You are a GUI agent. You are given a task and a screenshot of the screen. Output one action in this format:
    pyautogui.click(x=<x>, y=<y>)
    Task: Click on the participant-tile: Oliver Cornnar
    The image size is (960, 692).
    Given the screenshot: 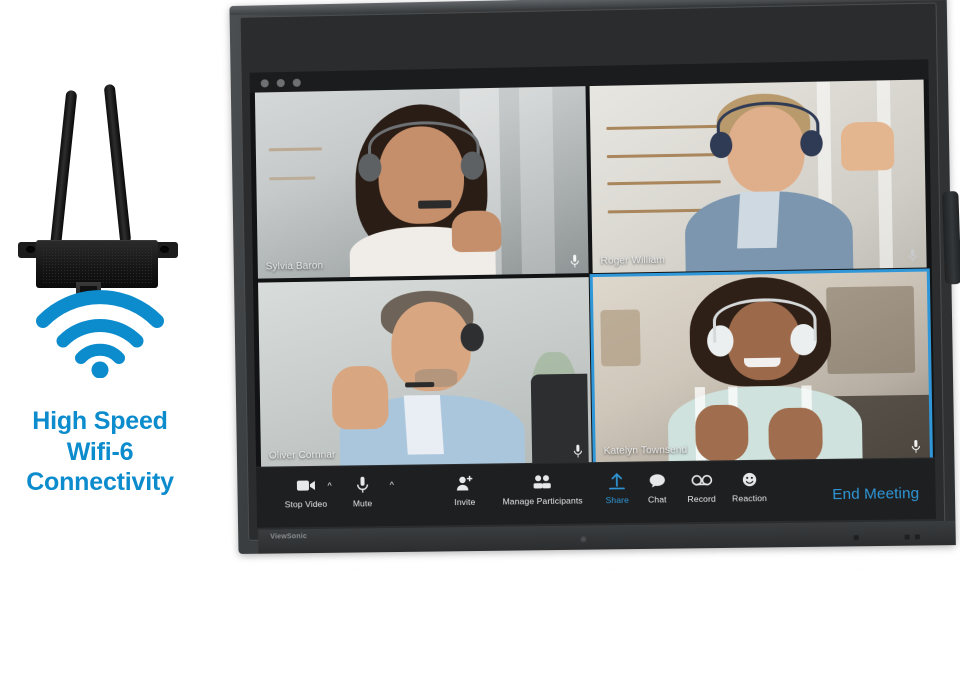 What is the action you would take?
    pyautogui.click(x=425, y=372)
    